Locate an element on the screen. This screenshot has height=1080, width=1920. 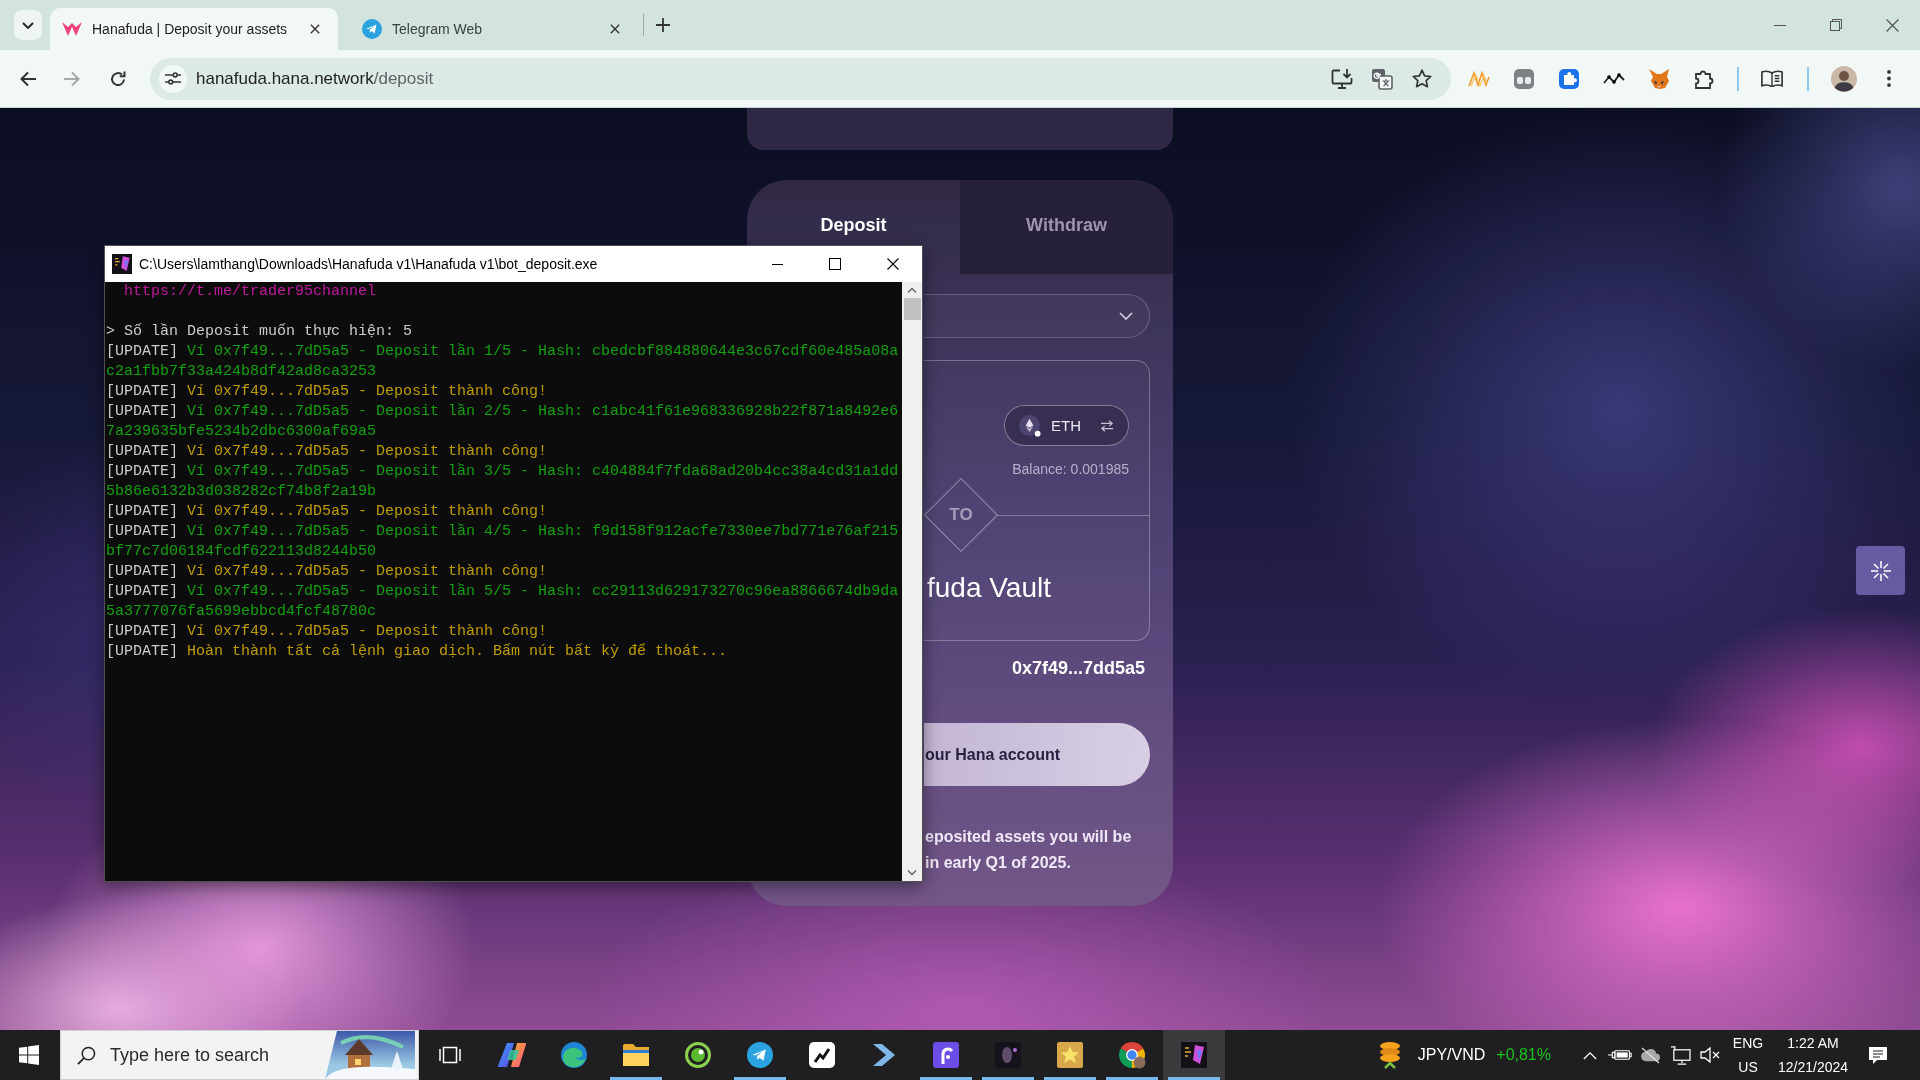
log-line: [UPDATE] Ví 0x7f49...7dD5a5 - Deposit lần 2/5 - Hash: c1abc41f61e968336928b22f871a8492e67a239635bfe5234b2dbc6300af69a5 is located at coordinates (503, 422).